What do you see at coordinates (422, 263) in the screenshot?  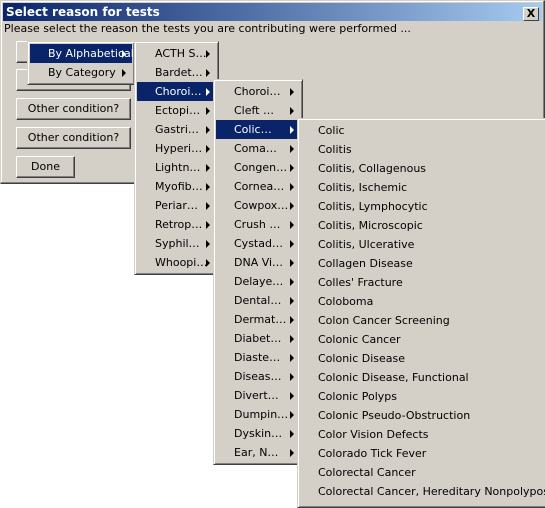 I see `menu-item: Collagen Disease` at bounding box center [422, 263].